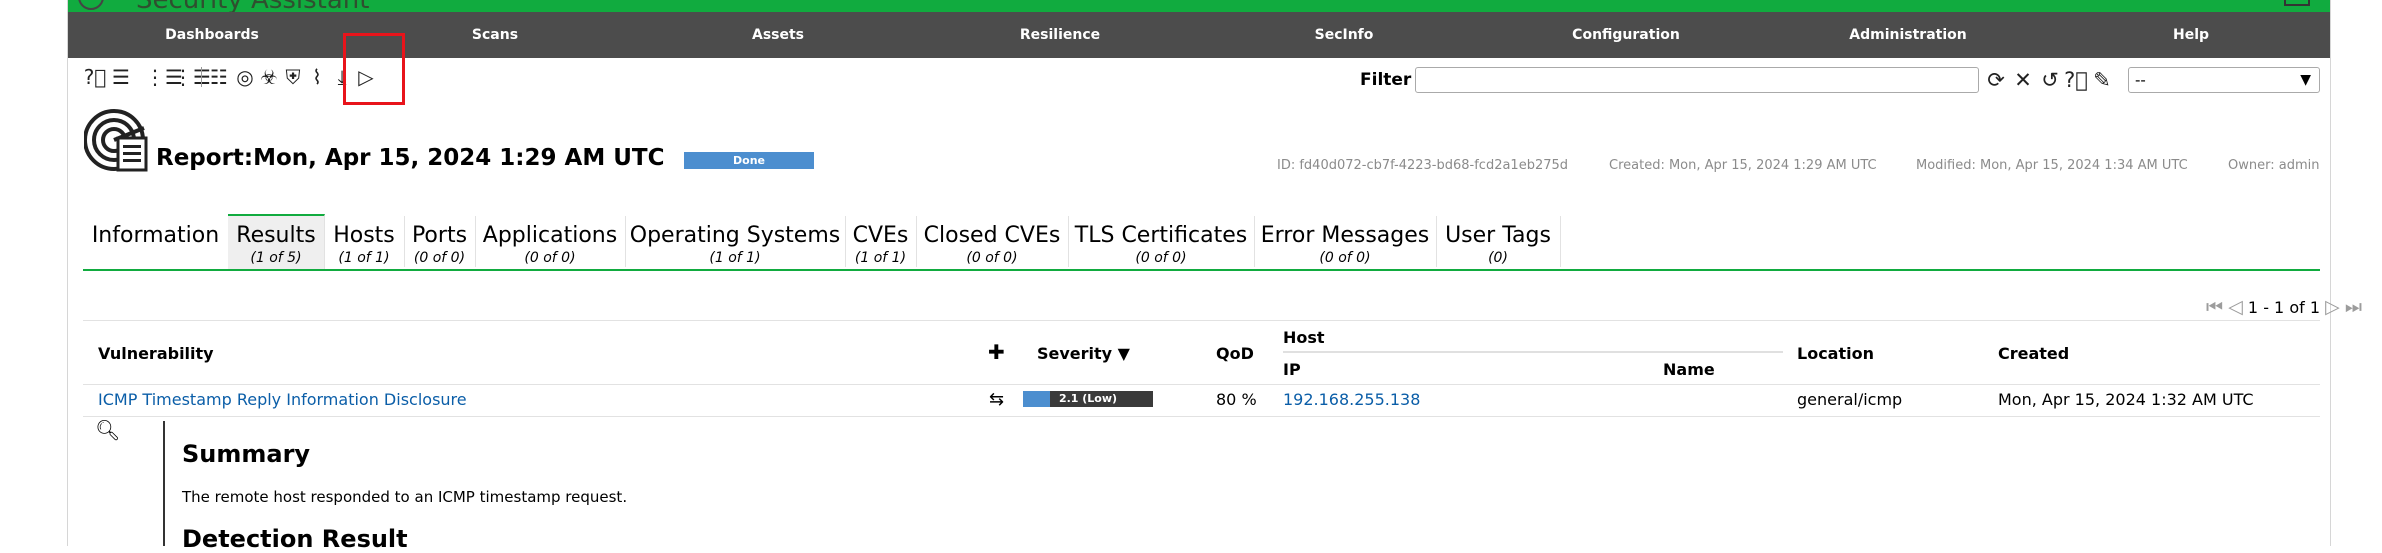 The image size is (2382, 553). I want to click on filter-label: Filter, so click(1386, 80).